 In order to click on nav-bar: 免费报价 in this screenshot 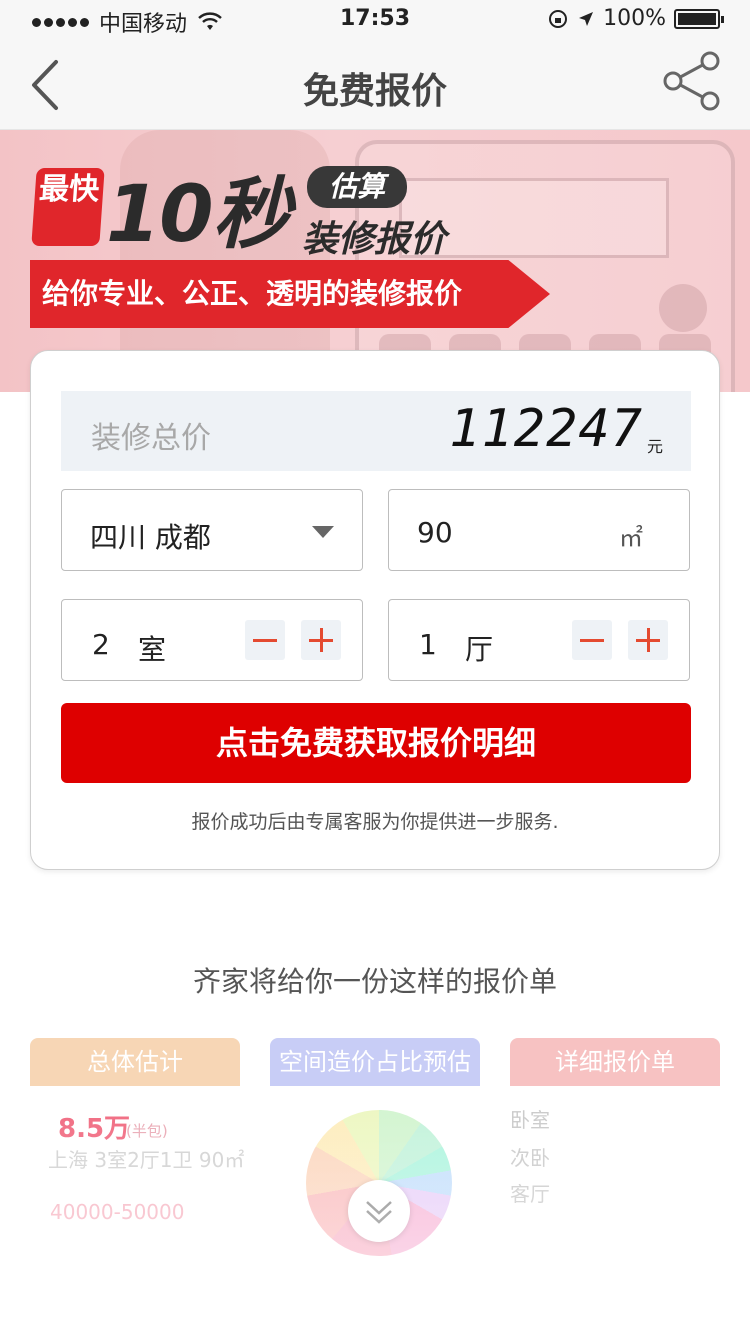, I will do `click(375, 85)`.